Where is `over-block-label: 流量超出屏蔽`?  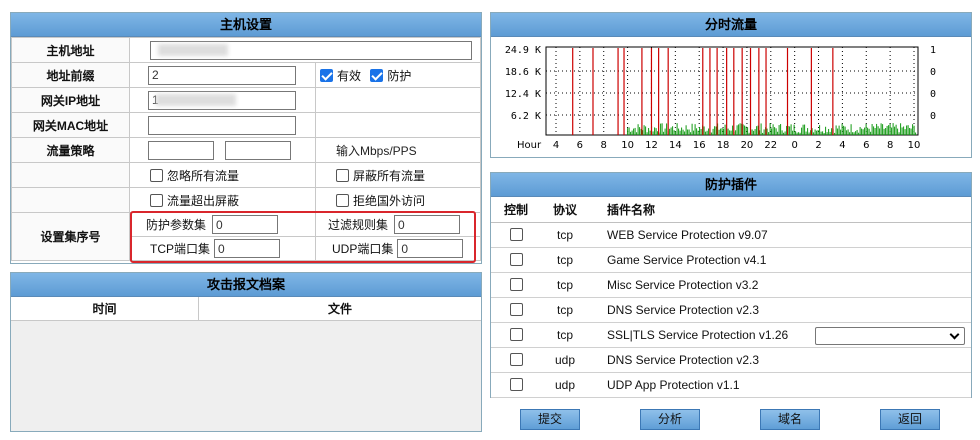
over-block-label: 流量超出屏蔽 is located at coordinates (203, 200).